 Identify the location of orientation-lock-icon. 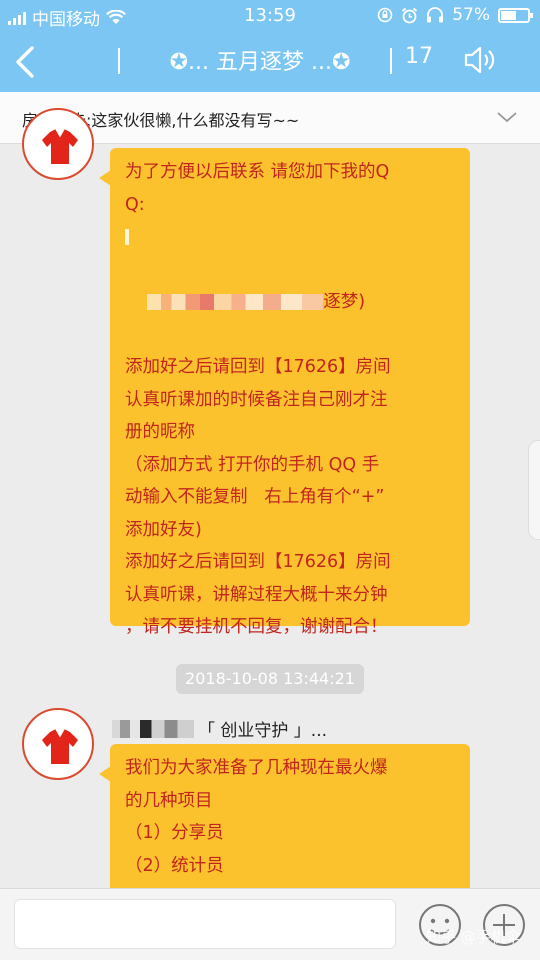
(385, 15).